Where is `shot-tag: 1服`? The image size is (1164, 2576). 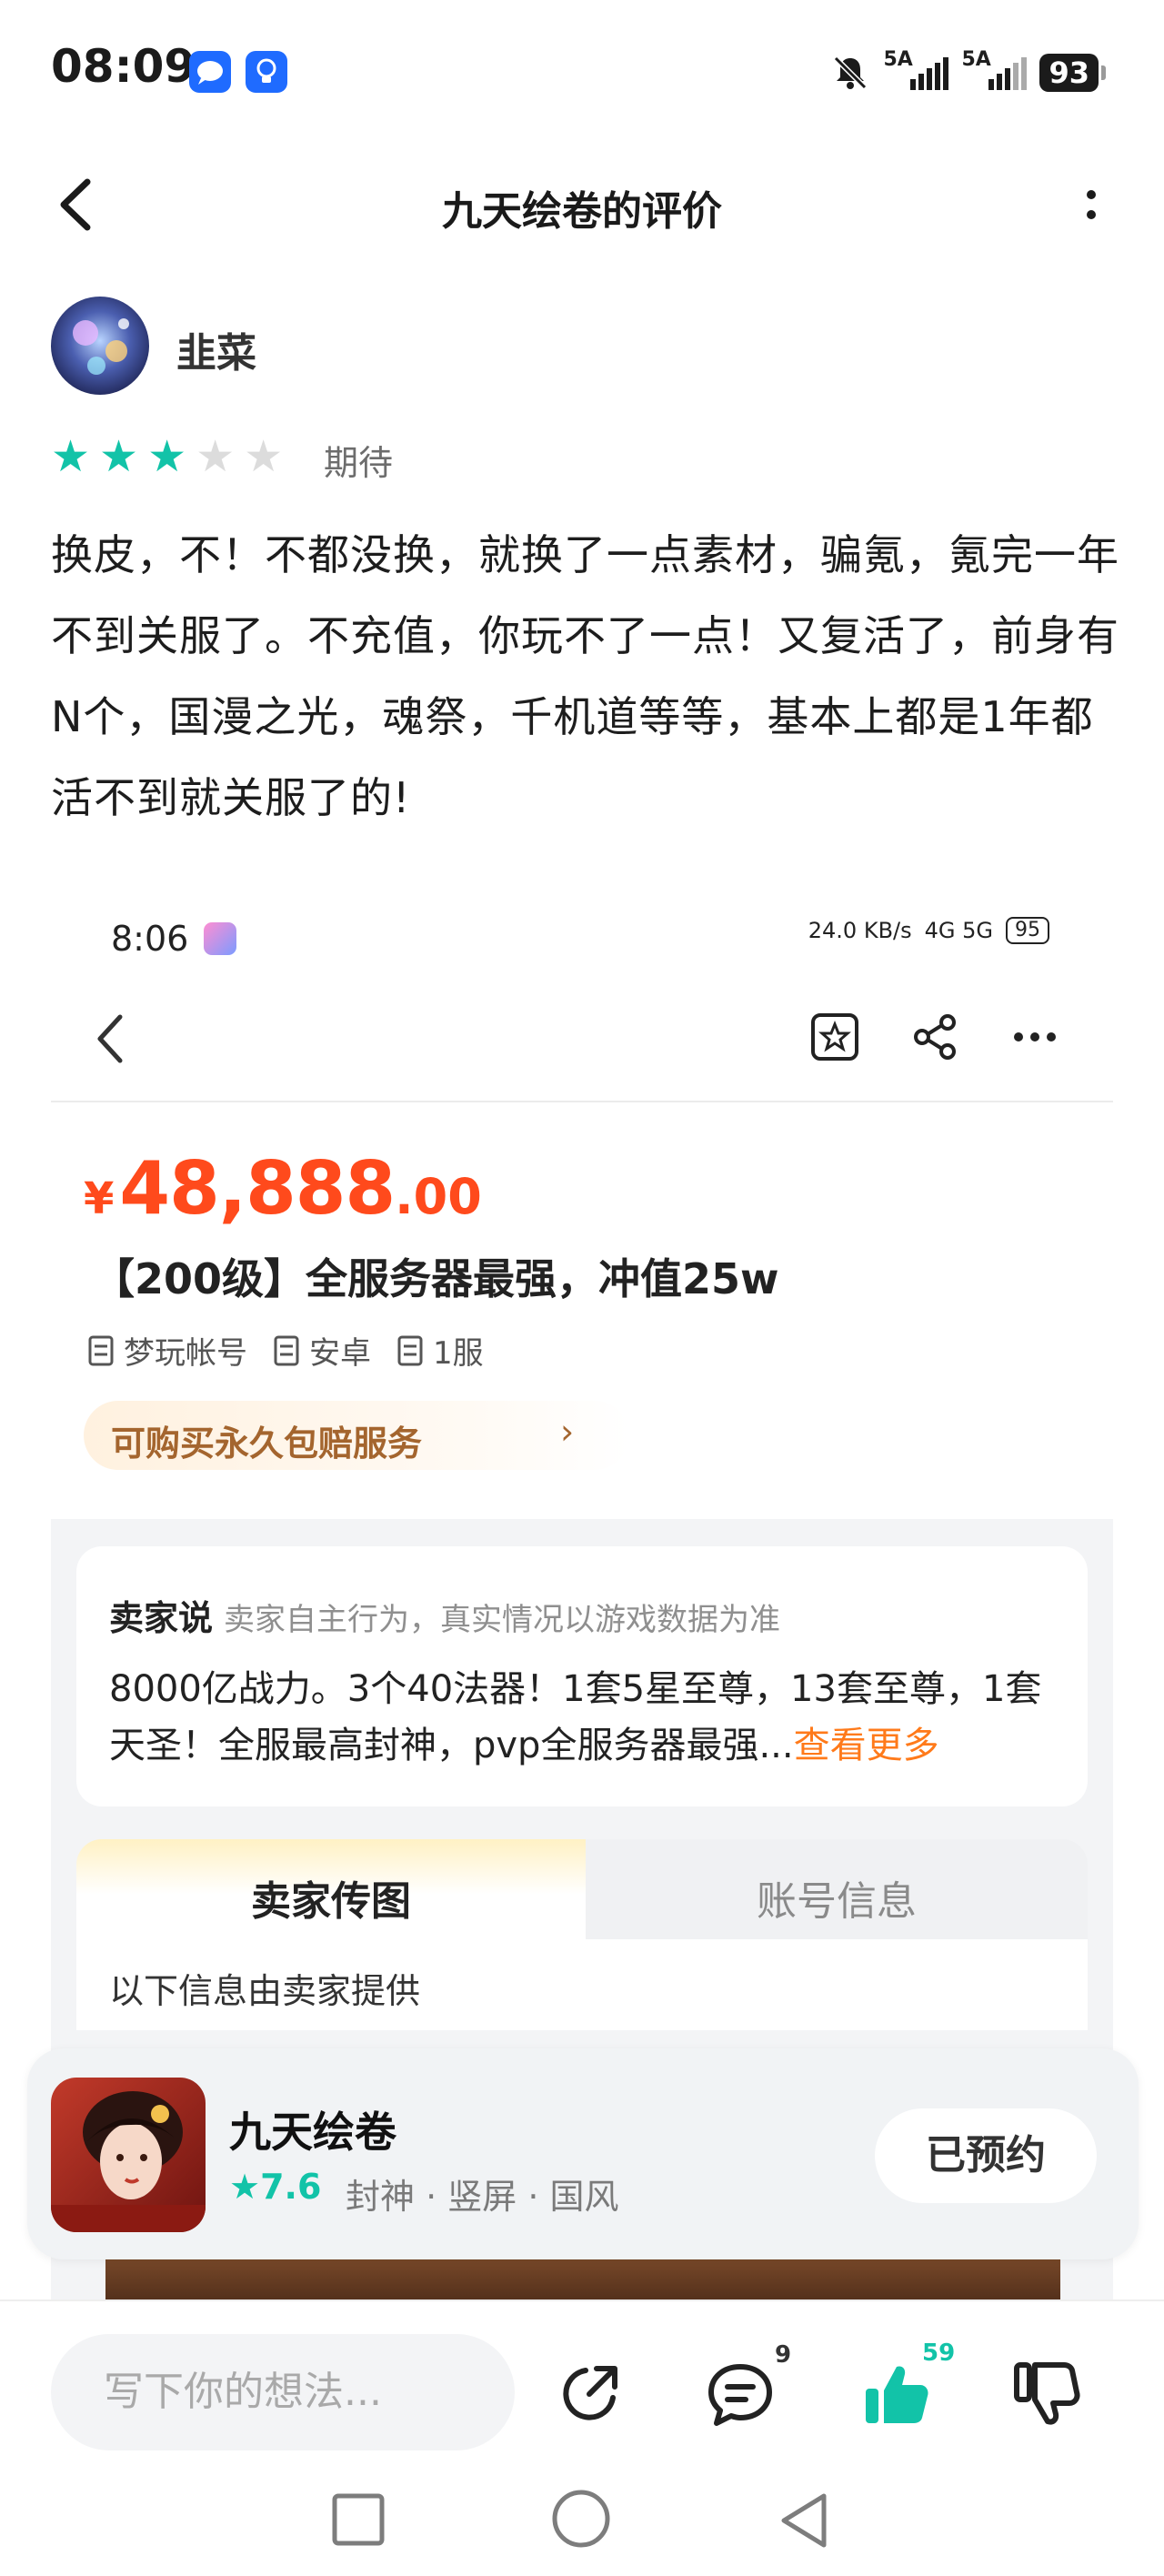 shot-tag: 1服 is located at coordinates (440, 1350).